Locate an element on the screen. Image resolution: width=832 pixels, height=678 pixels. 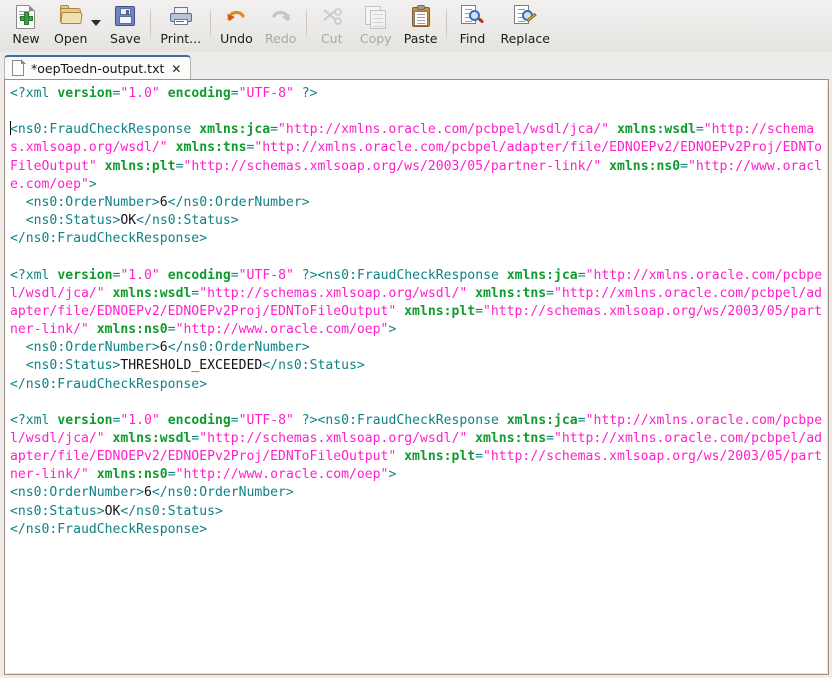
copy-button: Copy is located at coordinates (376, 24).